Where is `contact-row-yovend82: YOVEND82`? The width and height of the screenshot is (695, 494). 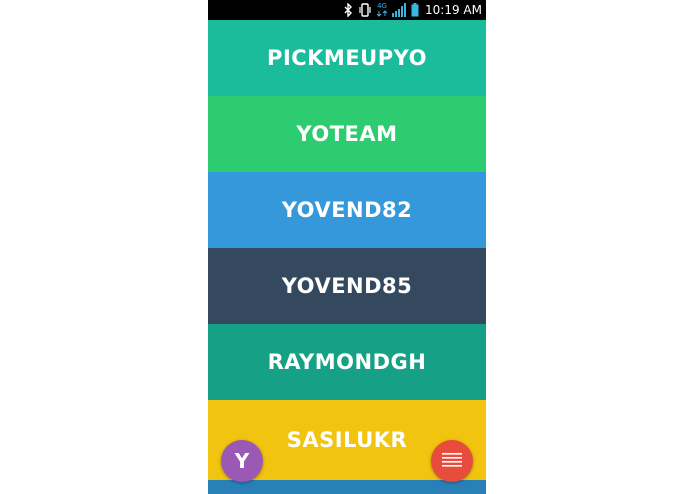
contact-row-yovend82: YOVEND82 is located at coordinates (347, 210).